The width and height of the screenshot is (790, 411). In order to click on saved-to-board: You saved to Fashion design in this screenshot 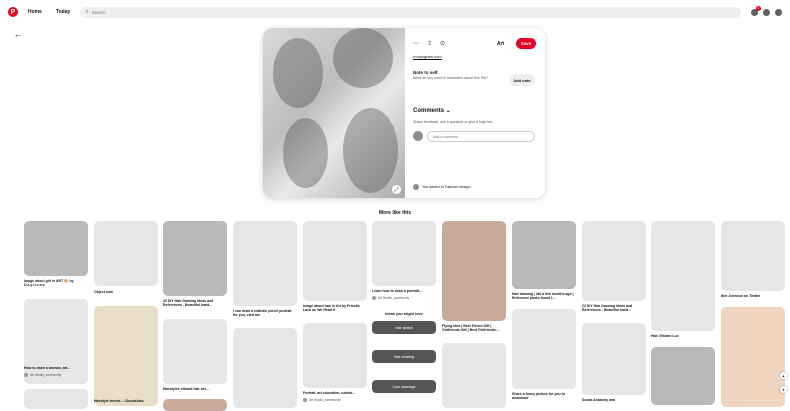, I will do `click(442, 187)`.